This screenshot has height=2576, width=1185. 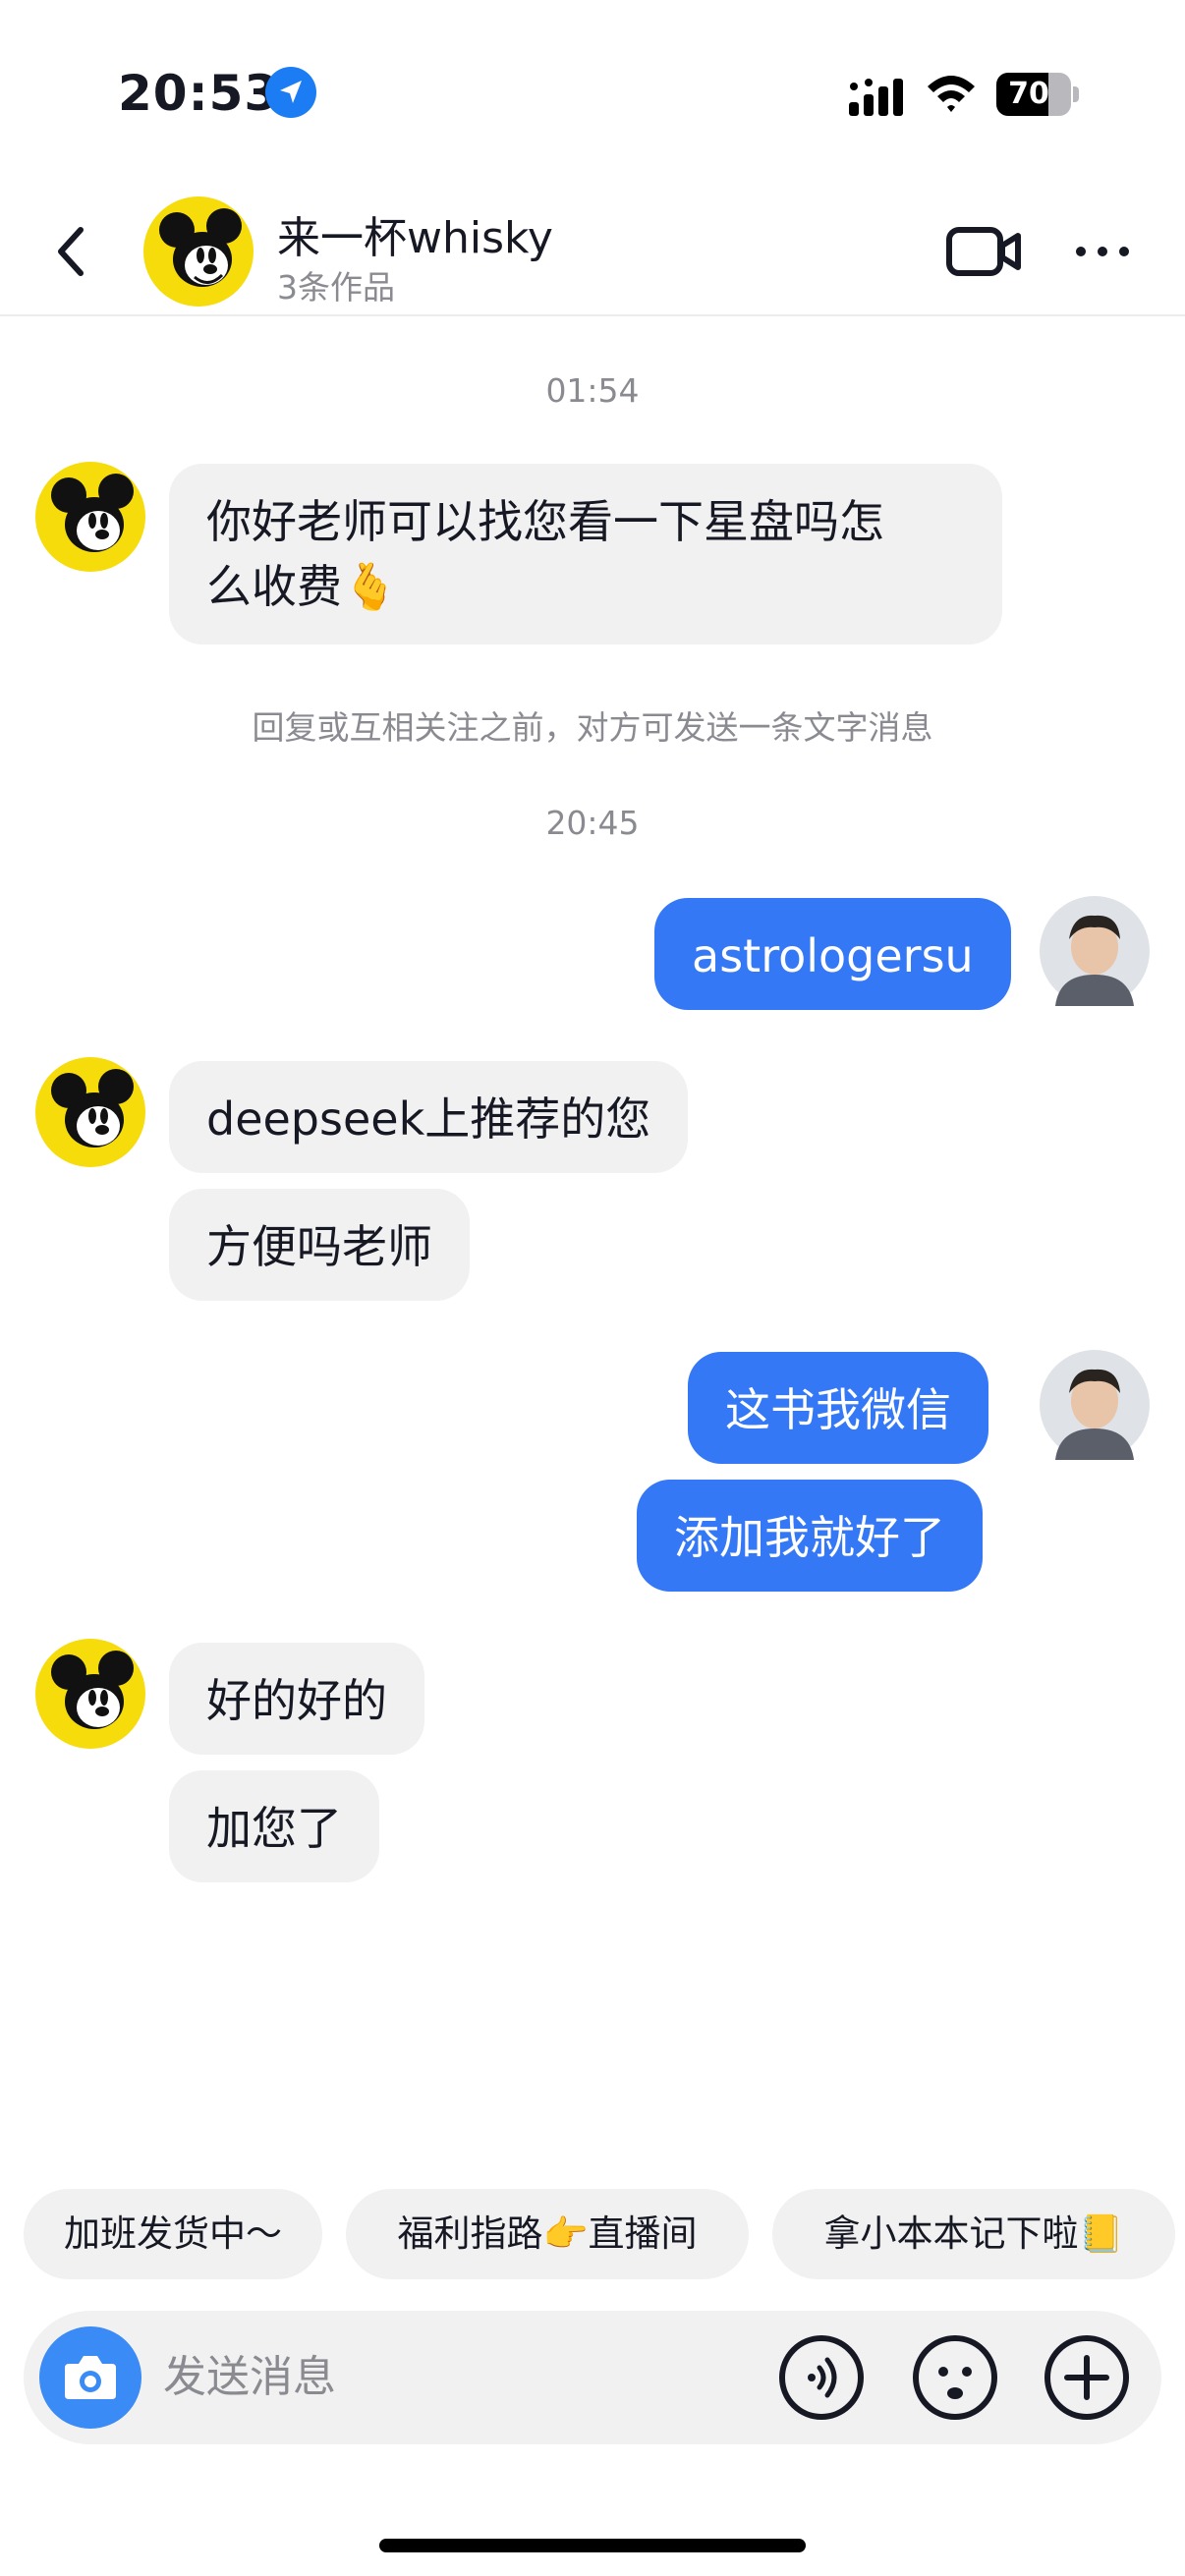 What do you see at coordinates (320, 1245) in the screenshot?
I see `message-bubble-incoming: 方便吗老师` at bounding box center [320, 1245].